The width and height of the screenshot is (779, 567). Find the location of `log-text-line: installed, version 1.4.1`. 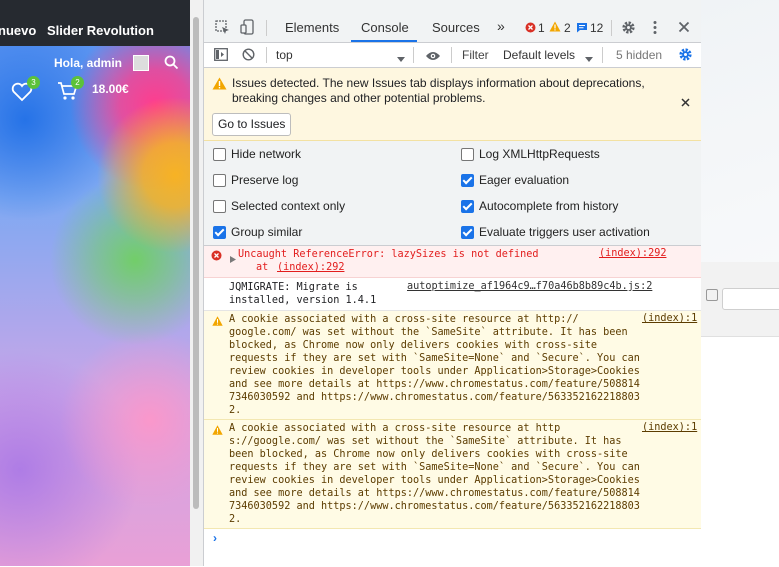

log-text-line: installed, version 1.4.1 is located at coordinates (303, 300).